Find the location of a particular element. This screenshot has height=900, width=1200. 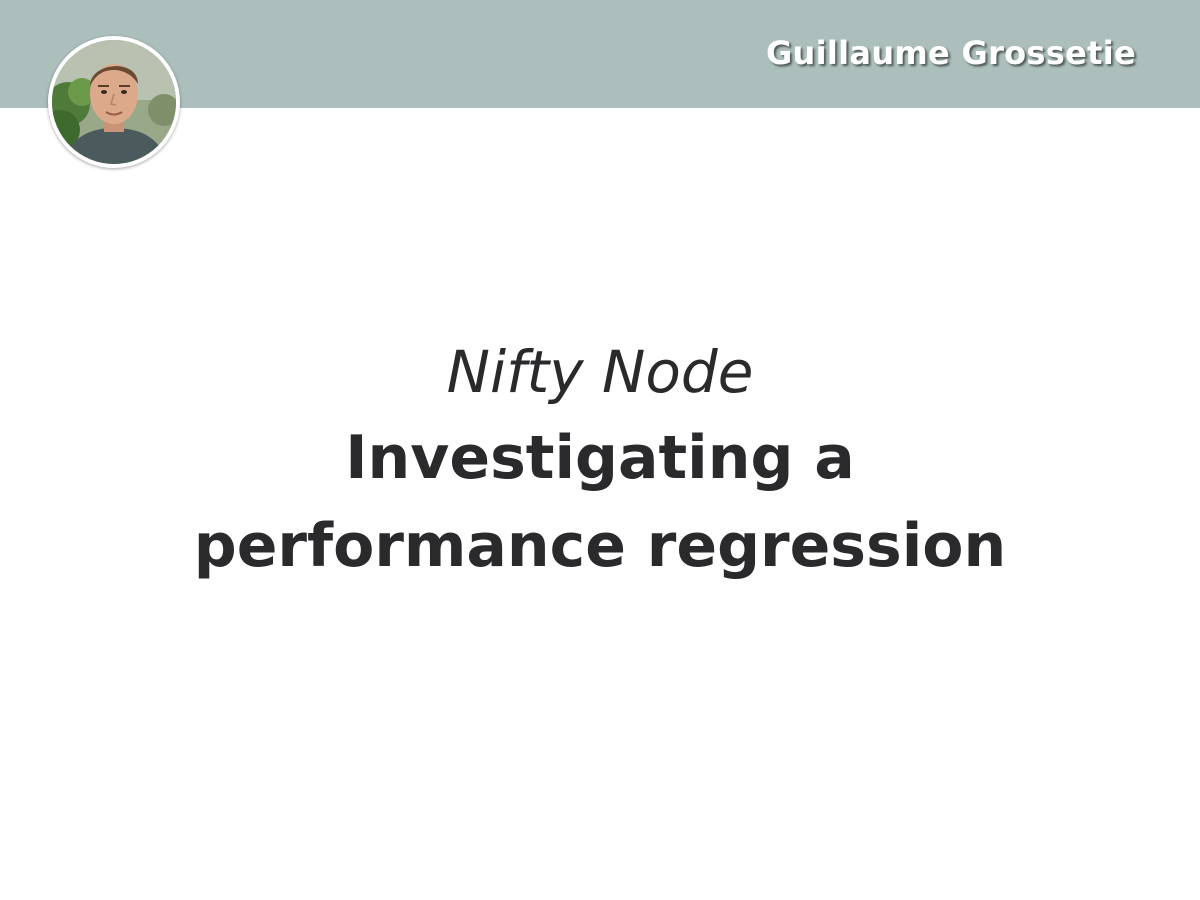

avatar-photo-icon is located at coordinates (114, 102).